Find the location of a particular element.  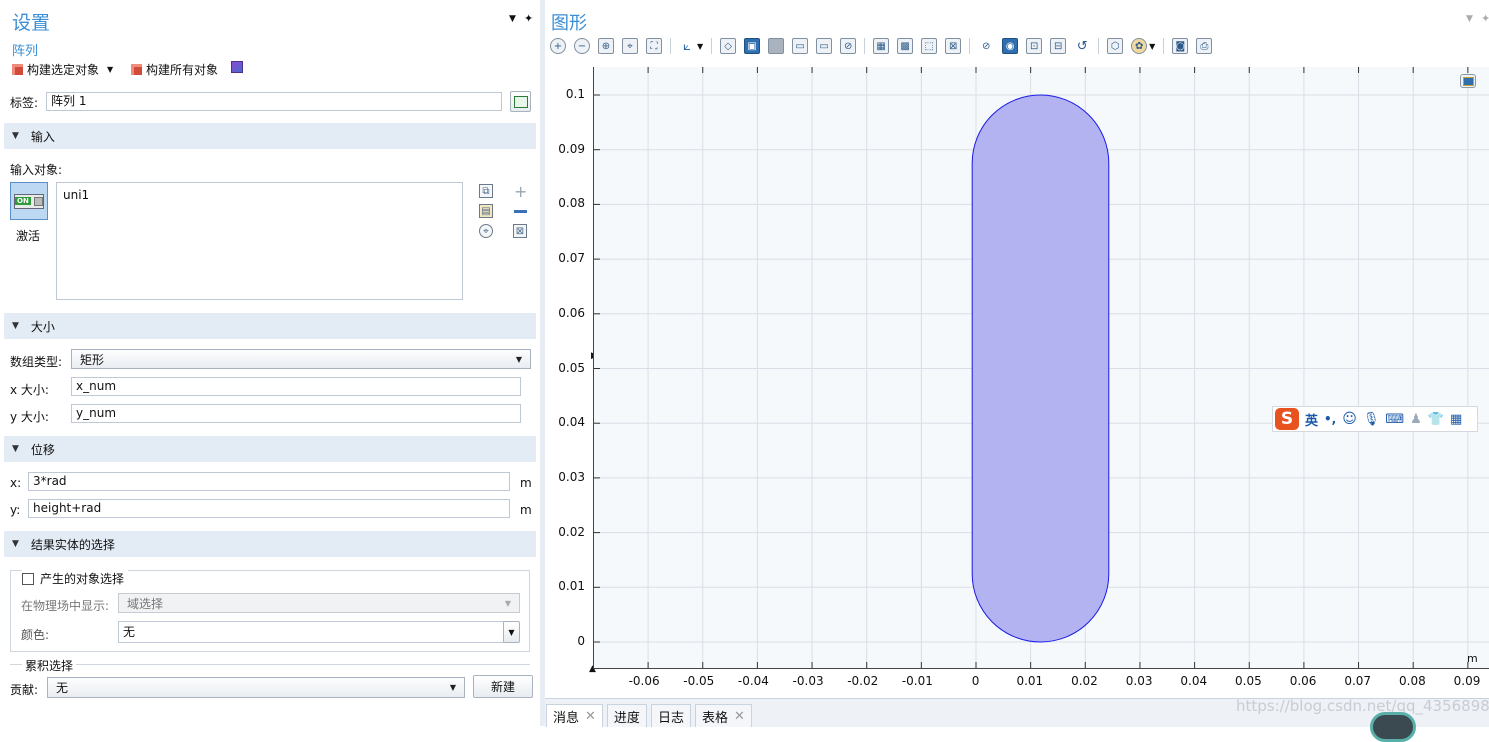

array-type-select: 矩形 ▼ is located at coordinates (301, 359).